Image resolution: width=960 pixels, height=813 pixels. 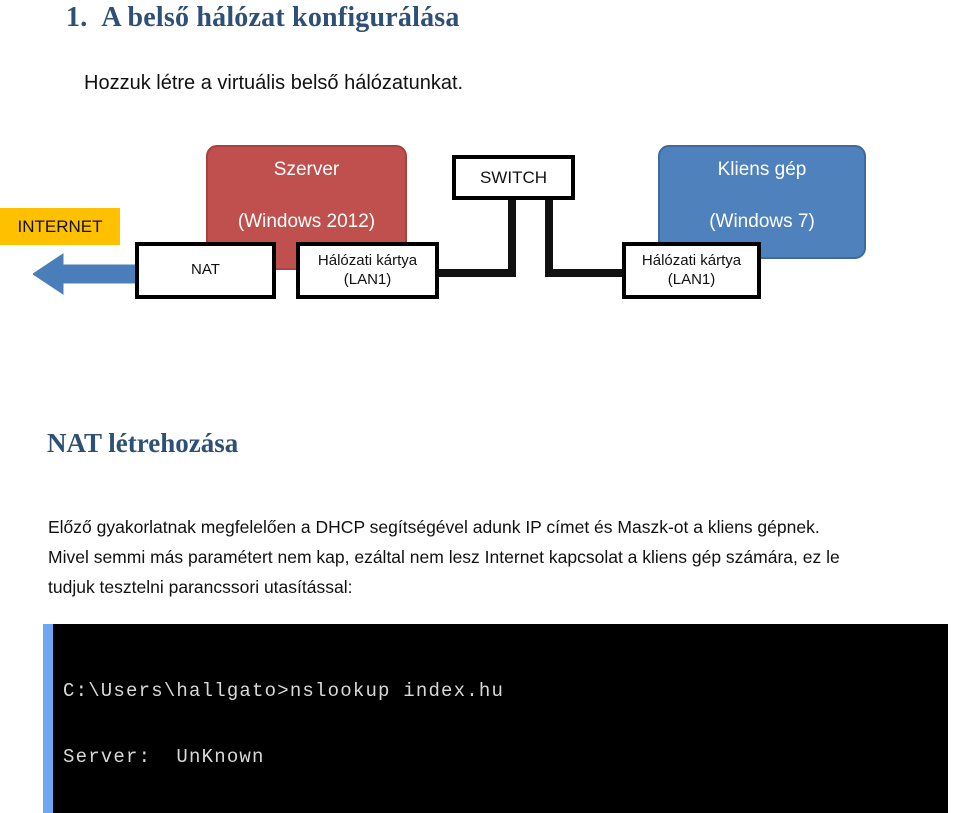 What do you see at coordinates (512, 237) in the screenshot?
I see `connector-line-switch-left-vertical` at bounding box center [512, 237].